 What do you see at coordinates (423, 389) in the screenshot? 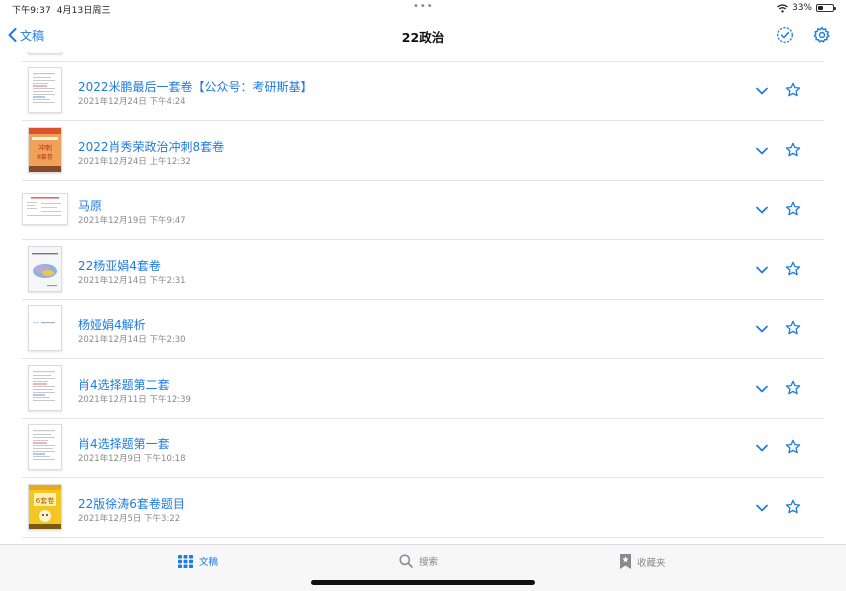
I see `document-row: 肖4选择题第二套 2021年12月11日 下午12:39` at bounding box center [423, 389].